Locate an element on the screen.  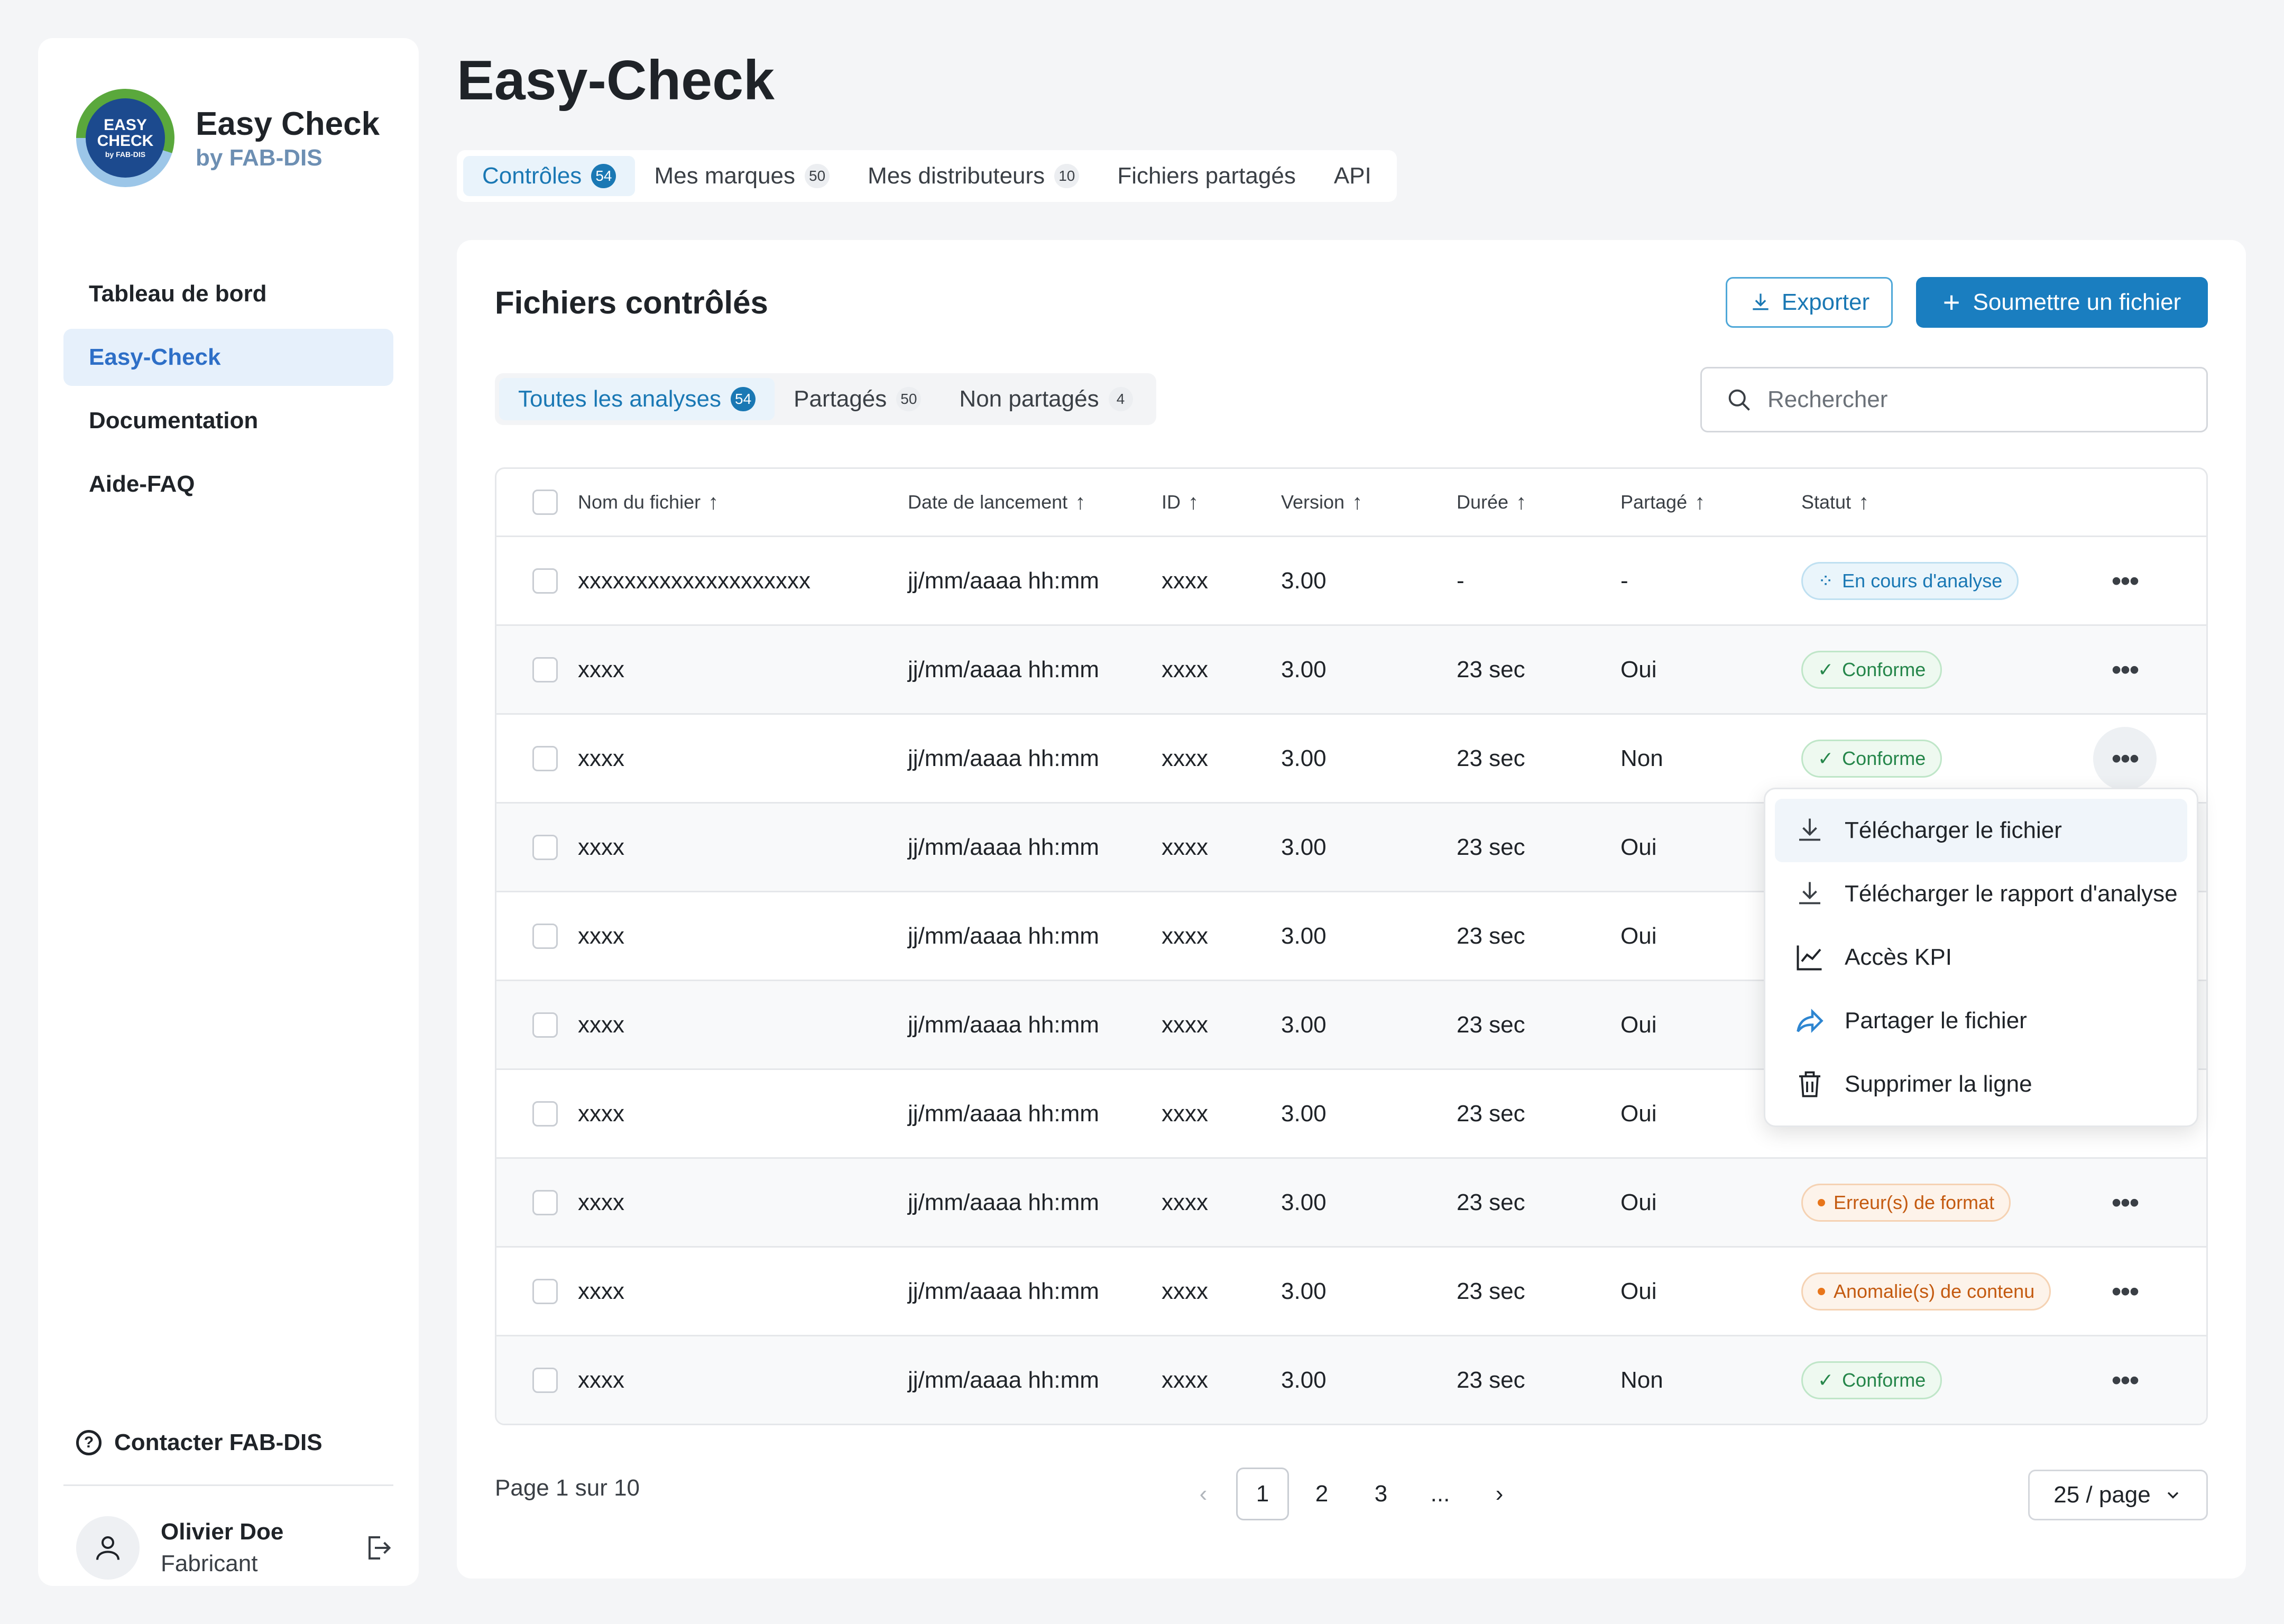
export-button: Exporter is located at coordinates (1809, 302).